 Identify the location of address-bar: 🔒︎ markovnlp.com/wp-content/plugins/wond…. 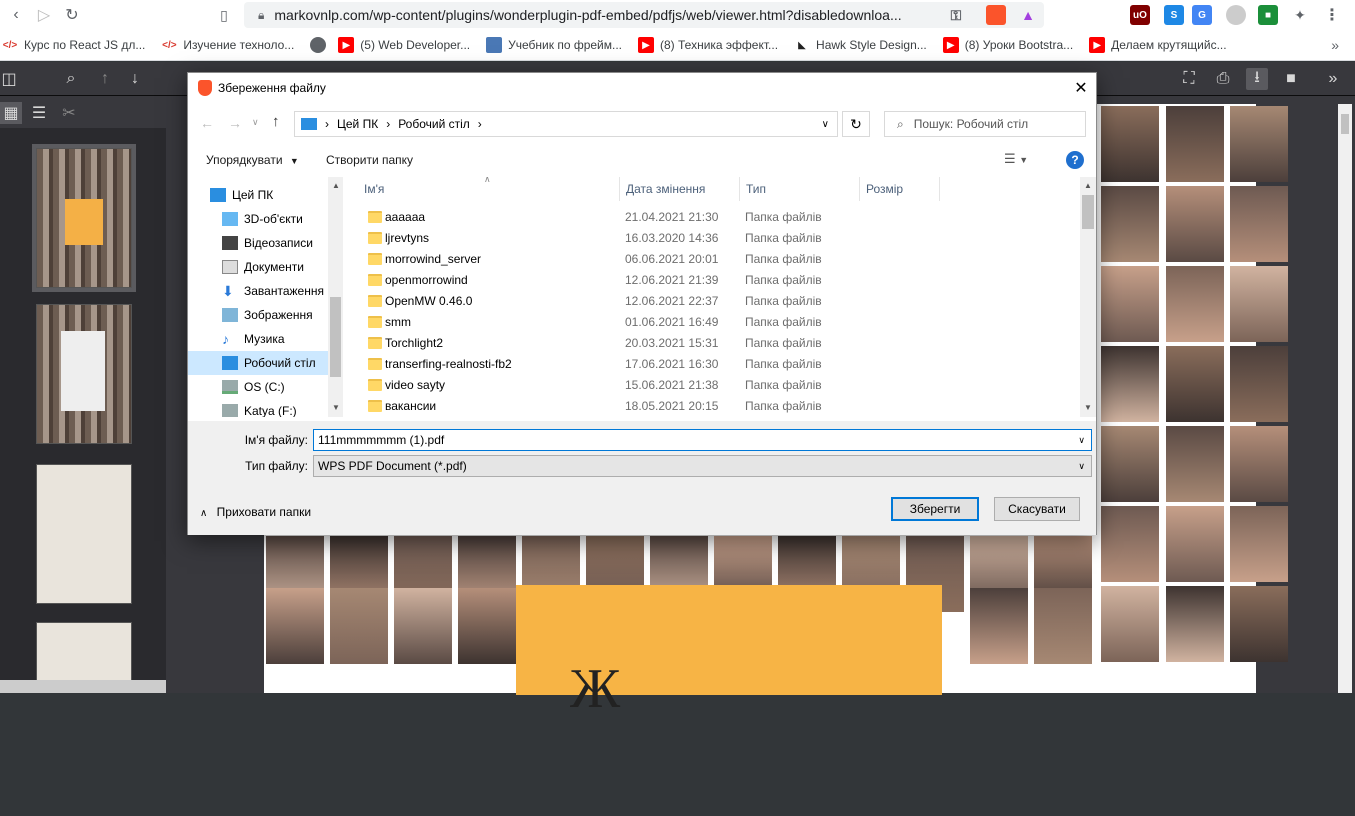
(644, 15).